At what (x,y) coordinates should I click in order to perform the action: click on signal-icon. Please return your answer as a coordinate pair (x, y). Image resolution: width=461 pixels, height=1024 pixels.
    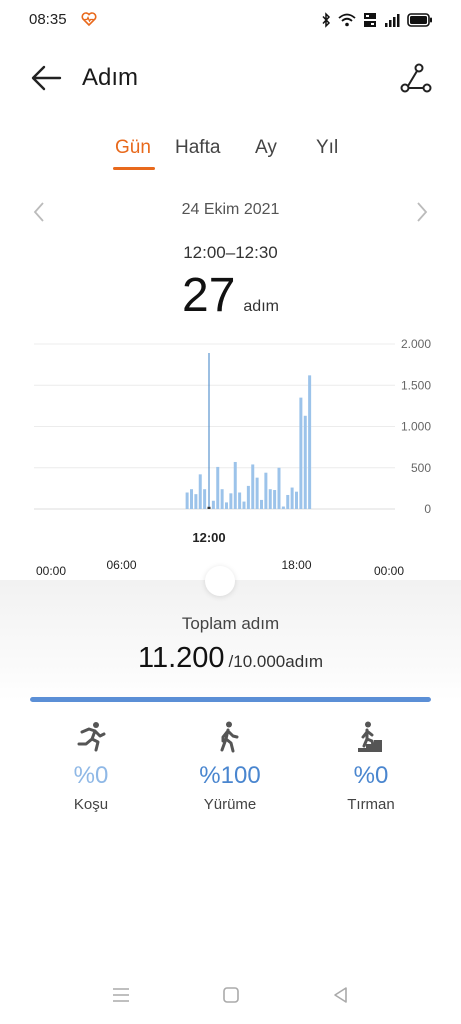
    Looking at the image, I should click on (392, 20).